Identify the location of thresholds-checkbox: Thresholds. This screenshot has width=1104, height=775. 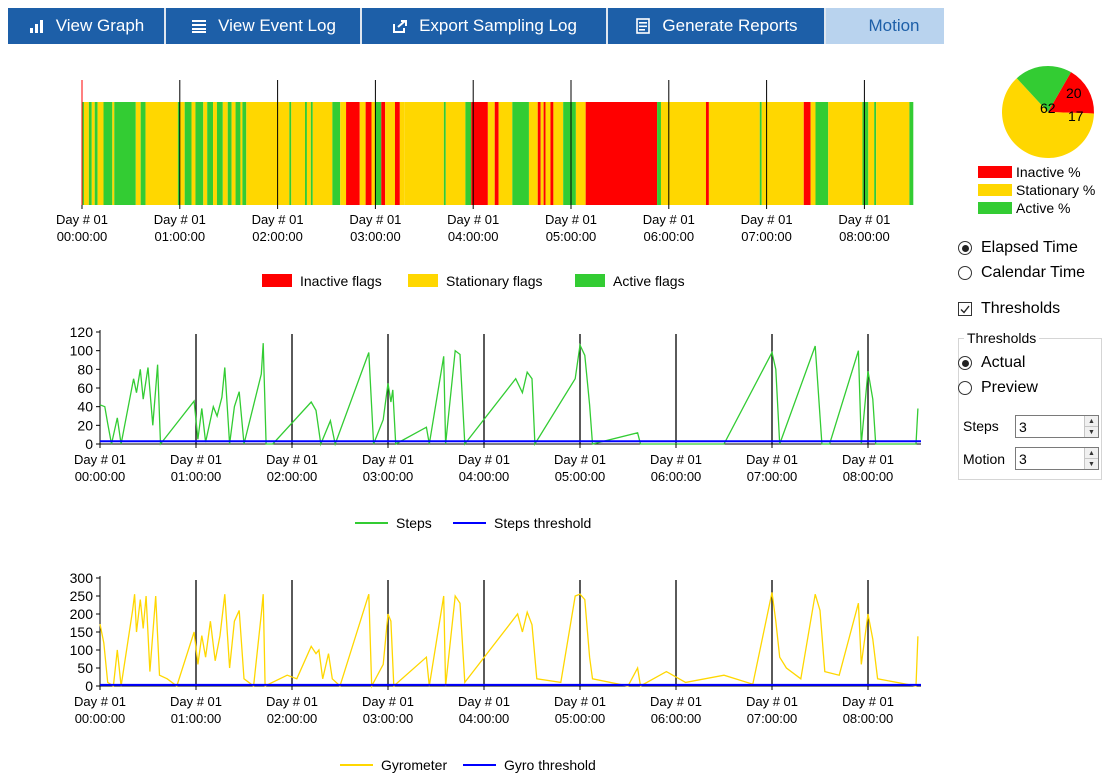
(1009, 309).